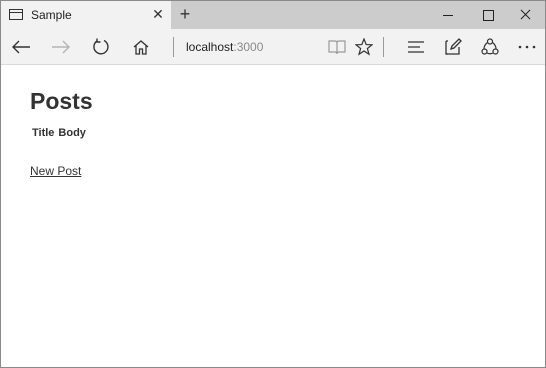  I want to click on navigation-bar: localhost:3000, so click(273, 47).